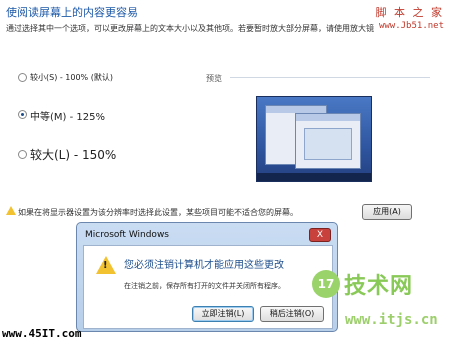 The image size is (450, 344). What do you see at coordinates (67, 117) in the screenshot?
I see `option-medium-label: 中等(M) - 125%` at bounding box center [67, 117].